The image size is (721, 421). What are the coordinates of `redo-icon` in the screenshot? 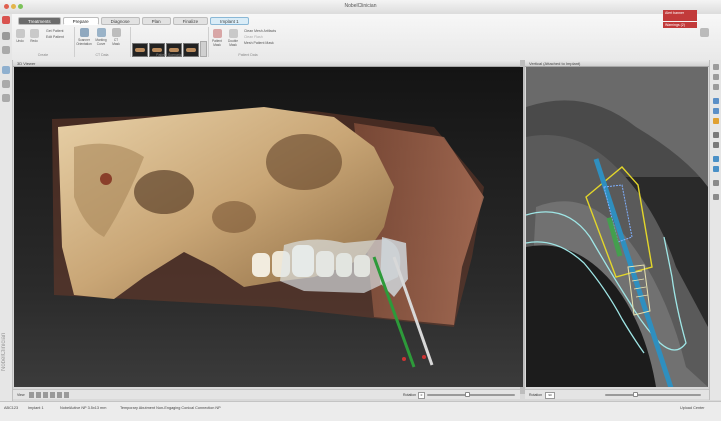 It's located at (34, 33).